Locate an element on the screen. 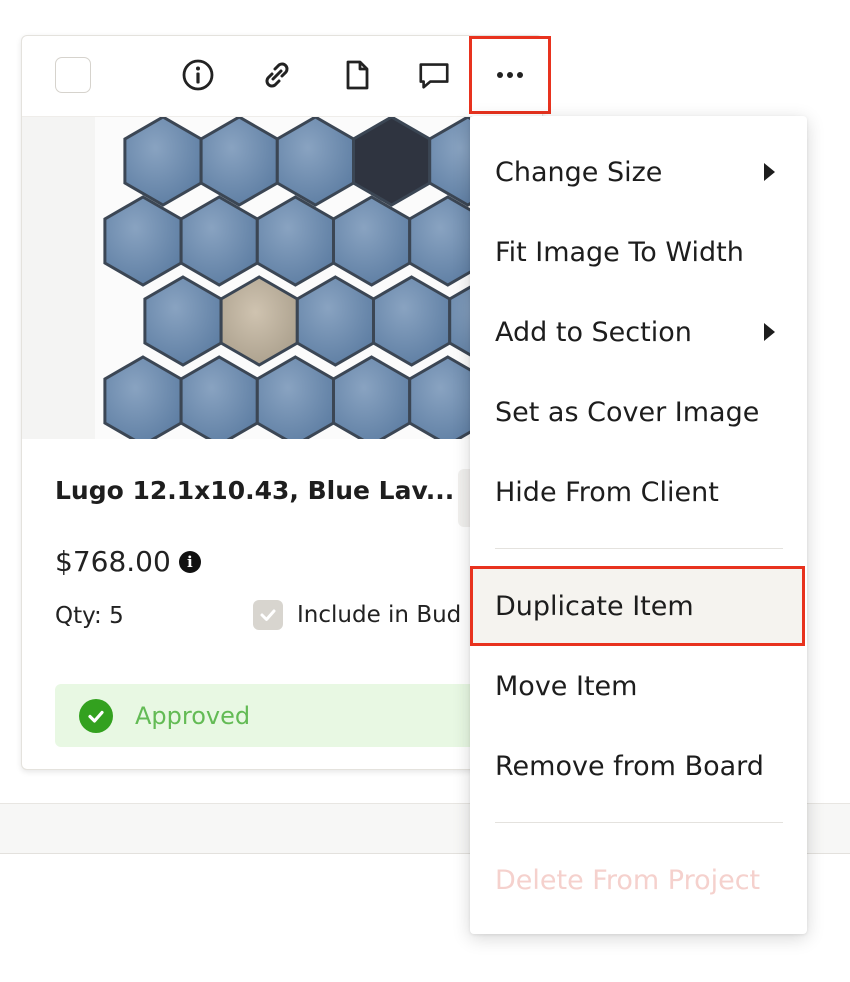 The width and height of the screenshot is (850, 982). check-icon is located at coordinates (268, 615).